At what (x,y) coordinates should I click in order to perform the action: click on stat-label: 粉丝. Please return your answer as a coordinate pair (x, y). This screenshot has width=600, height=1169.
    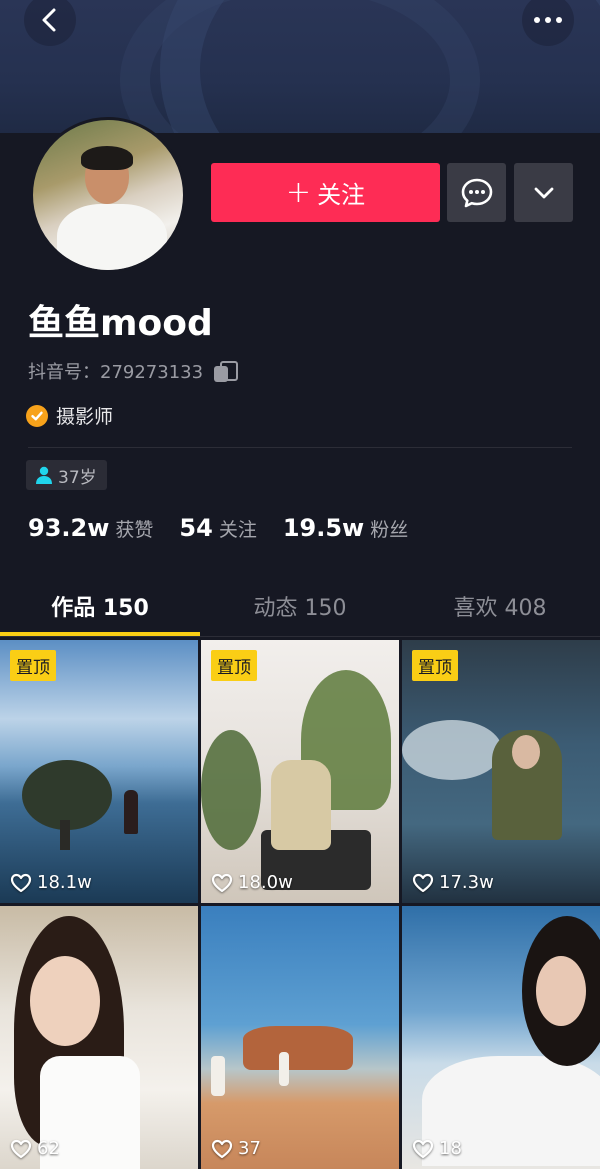
    Looking at the image, I should click on (389, 530).